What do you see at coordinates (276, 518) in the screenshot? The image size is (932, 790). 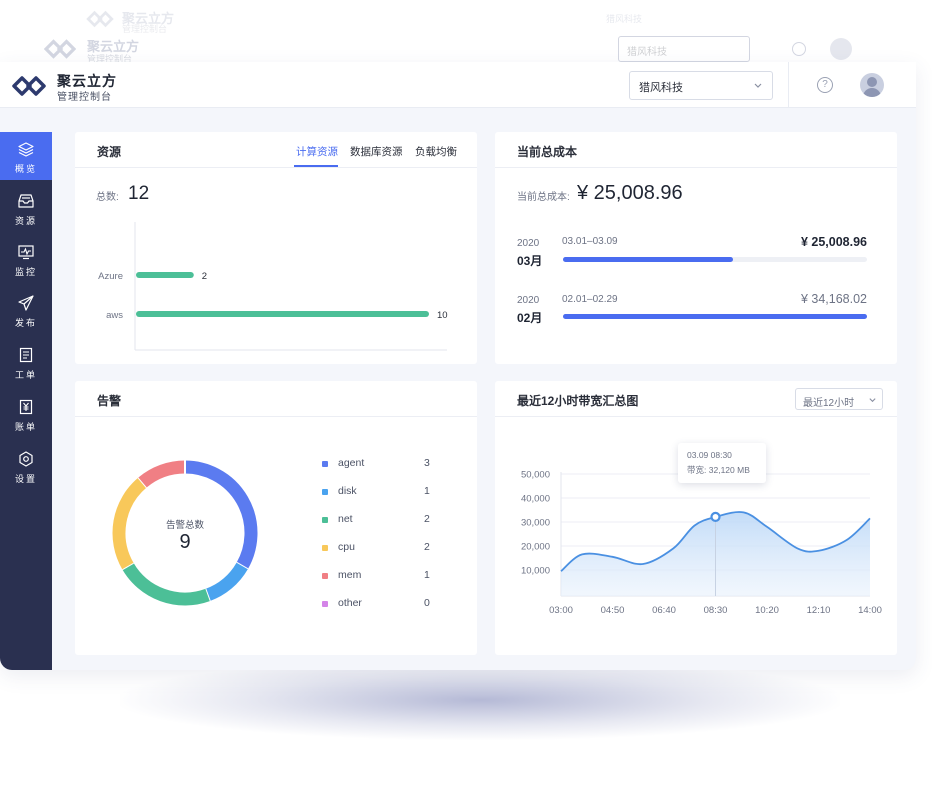 I see `alerts-card: 告警 告警总数 9 agent 3 disk 1 net 2 cpu 2 mem 1 other 0` at bounding box center [276, 518].